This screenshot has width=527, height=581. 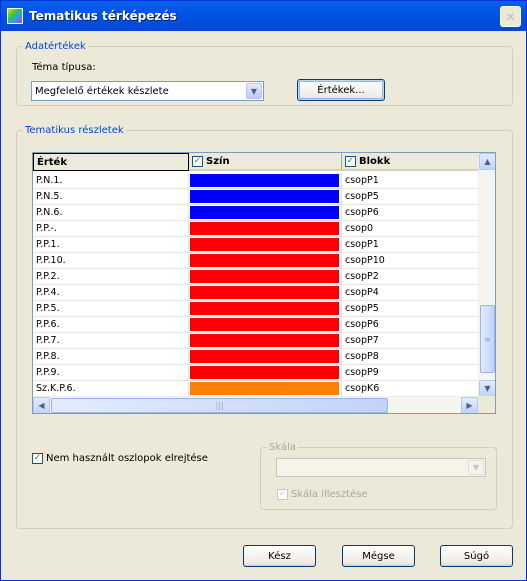 I want to click on ertek-cell: P.P.9., so click(x=111, y=373).